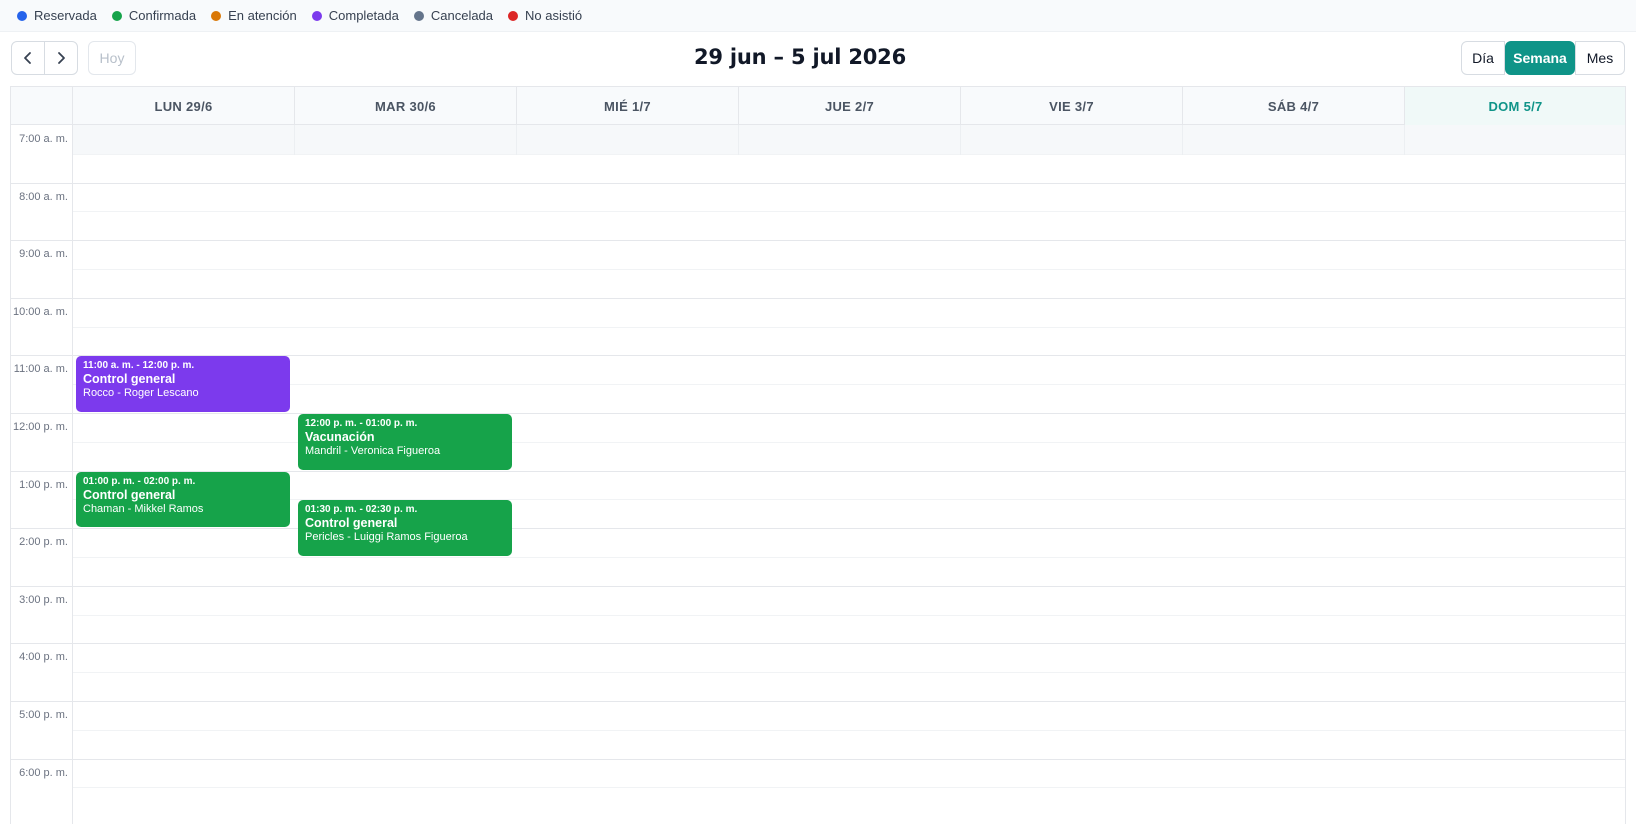 The image size is (1636, 824). What do you see at coordinates (43, 254) in the screenshot?
I see `time-label: 9:00 a. m.` at bounding box center [43, 254].